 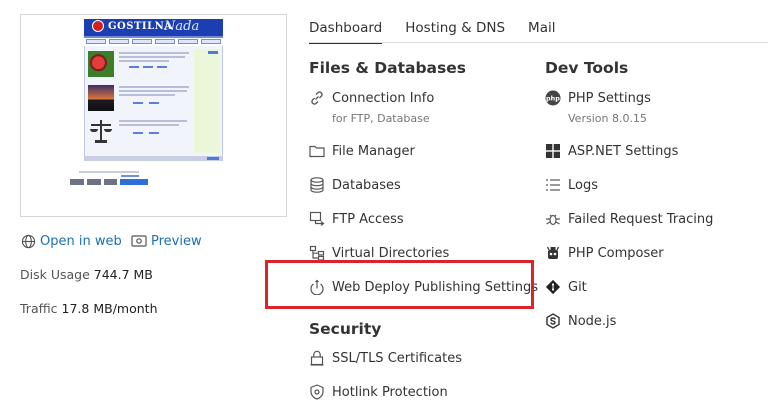 What do you see at coordinates (55, 274) in the screenshot?
I see `disk-usage-label: Disk Usage` at bounding box center [55, 274].